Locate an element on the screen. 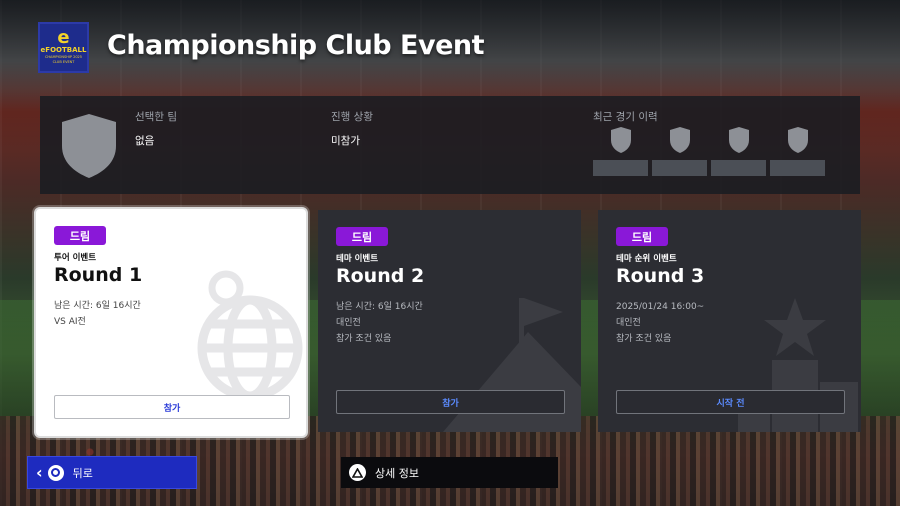 The image size is (900, 506). round-title: Round 3 is located at coordinates (660, 276).